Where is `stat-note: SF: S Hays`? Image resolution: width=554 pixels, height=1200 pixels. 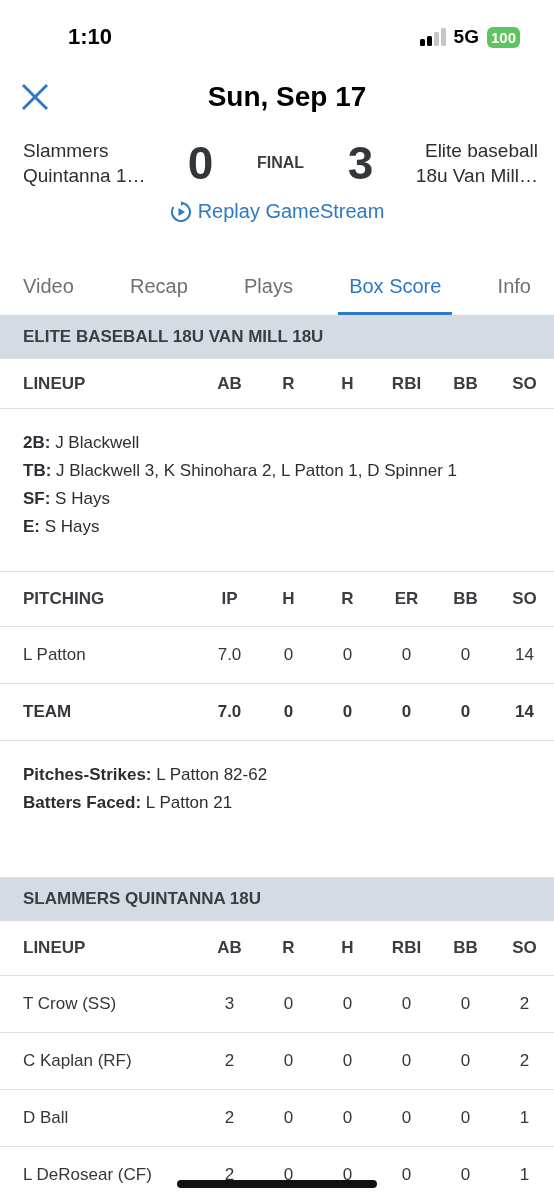 stat-note: SF: S Hays is located at coordinates (67, 499).